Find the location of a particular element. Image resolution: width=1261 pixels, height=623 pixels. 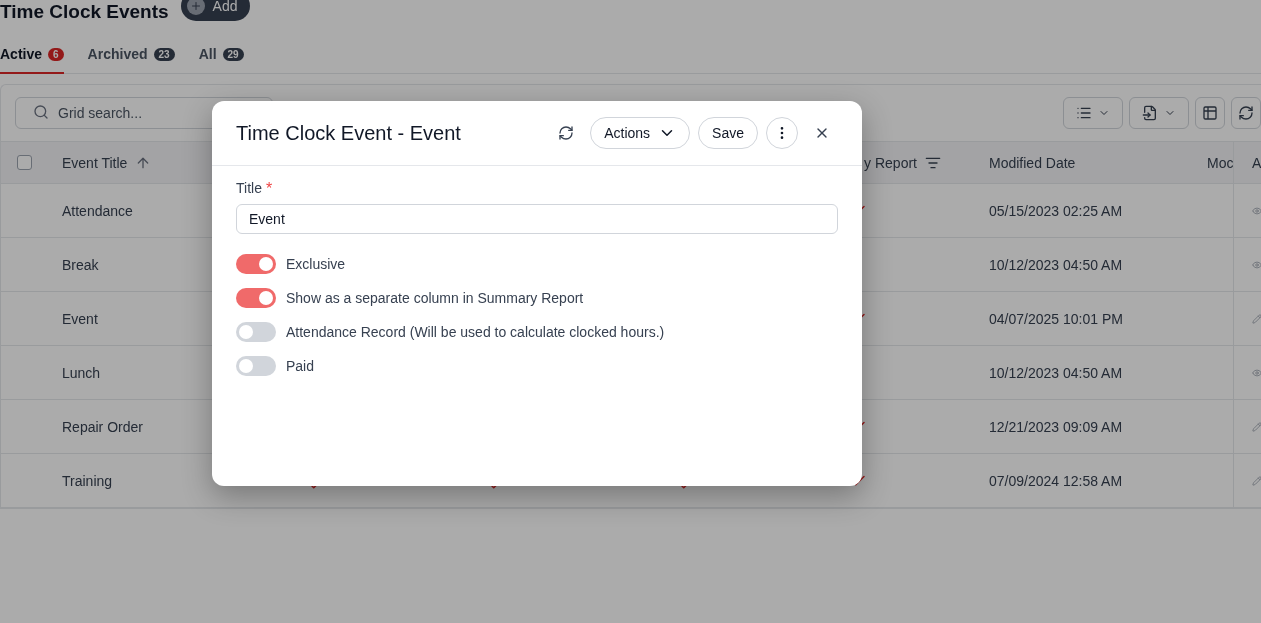

toggle-label: Exclusive is located at coordinates (316, 264).